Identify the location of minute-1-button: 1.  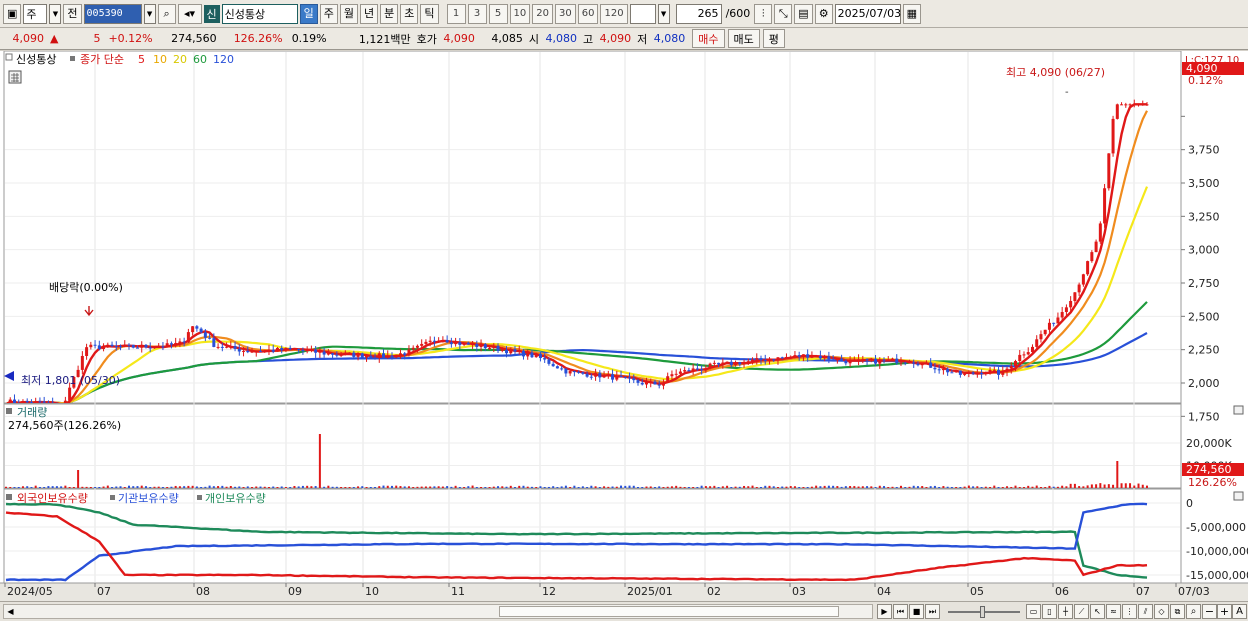
(456, 13).